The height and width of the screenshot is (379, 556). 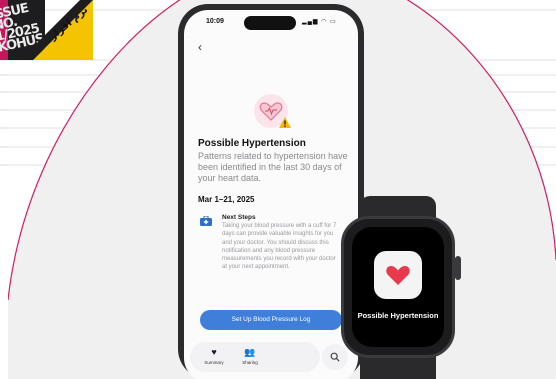 What do you see at coordinates (458, 268) in the screenshot?
I see `digital-crown` at bounding box center [458, 268].